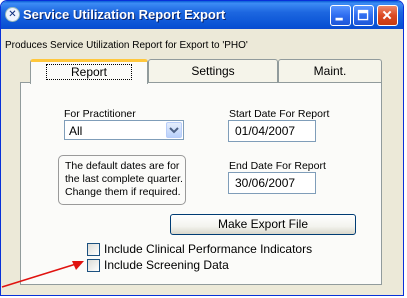 The width and height of the screenshot is (407, 298). Describe the element at coordinates (100, 114) in the screenshot. I see `practitioner-label: For Practitioner` at that location.